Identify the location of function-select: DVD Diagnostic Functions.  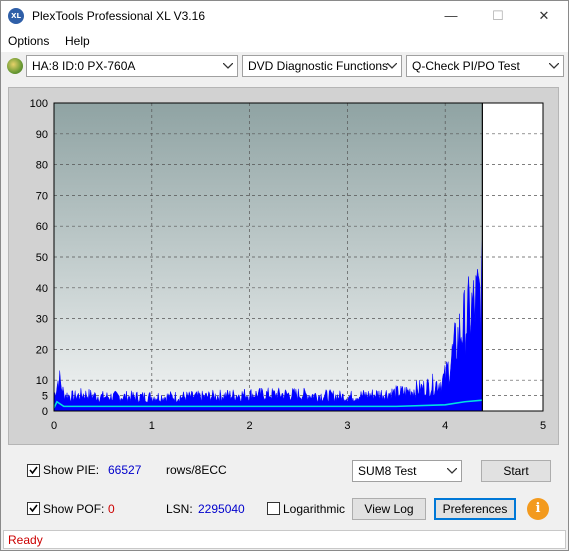
(322, 66).